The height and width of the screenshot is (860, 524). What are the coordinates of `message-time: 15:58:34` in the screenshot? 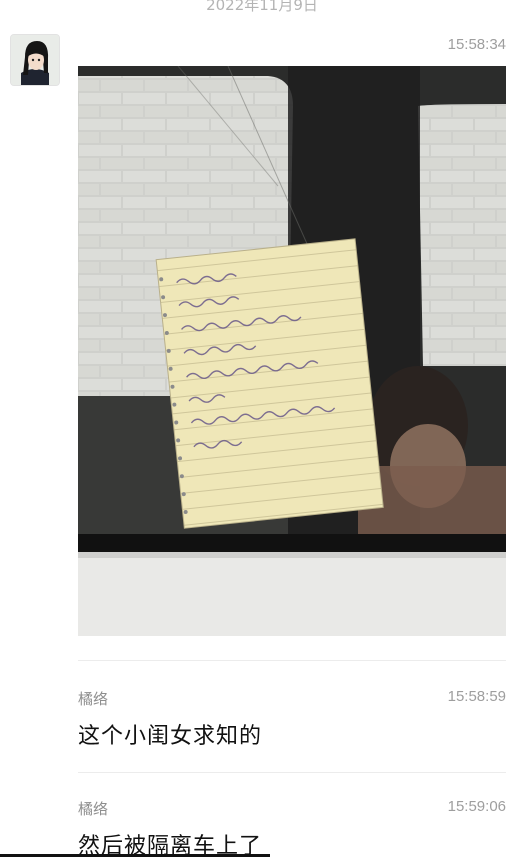 It's located at (476, 44).